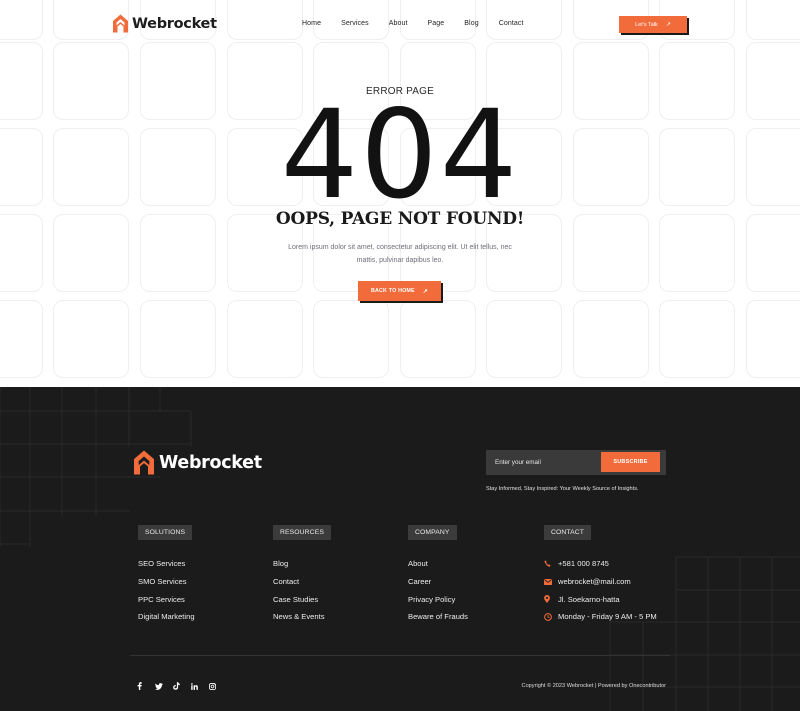  I want to click on error-code: 404, so click(400, 155).